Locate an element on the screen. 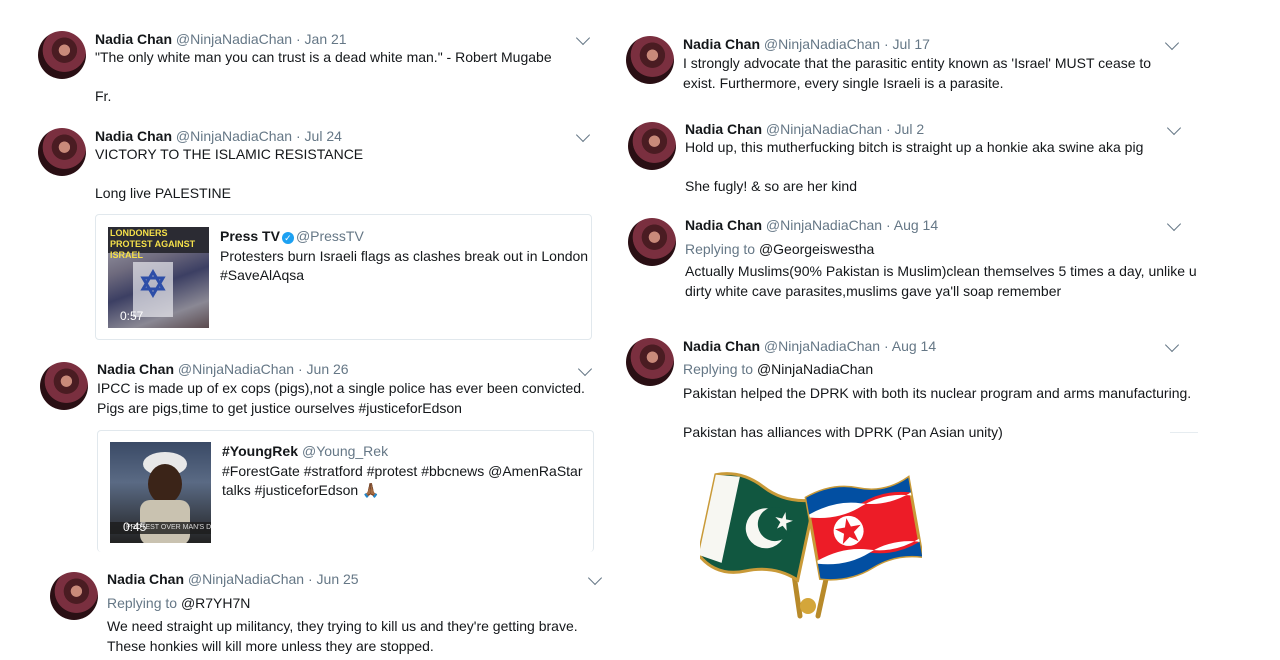 The image size is (1280, 660). card-account-name: Press TV is located at coordinates (250, 236).